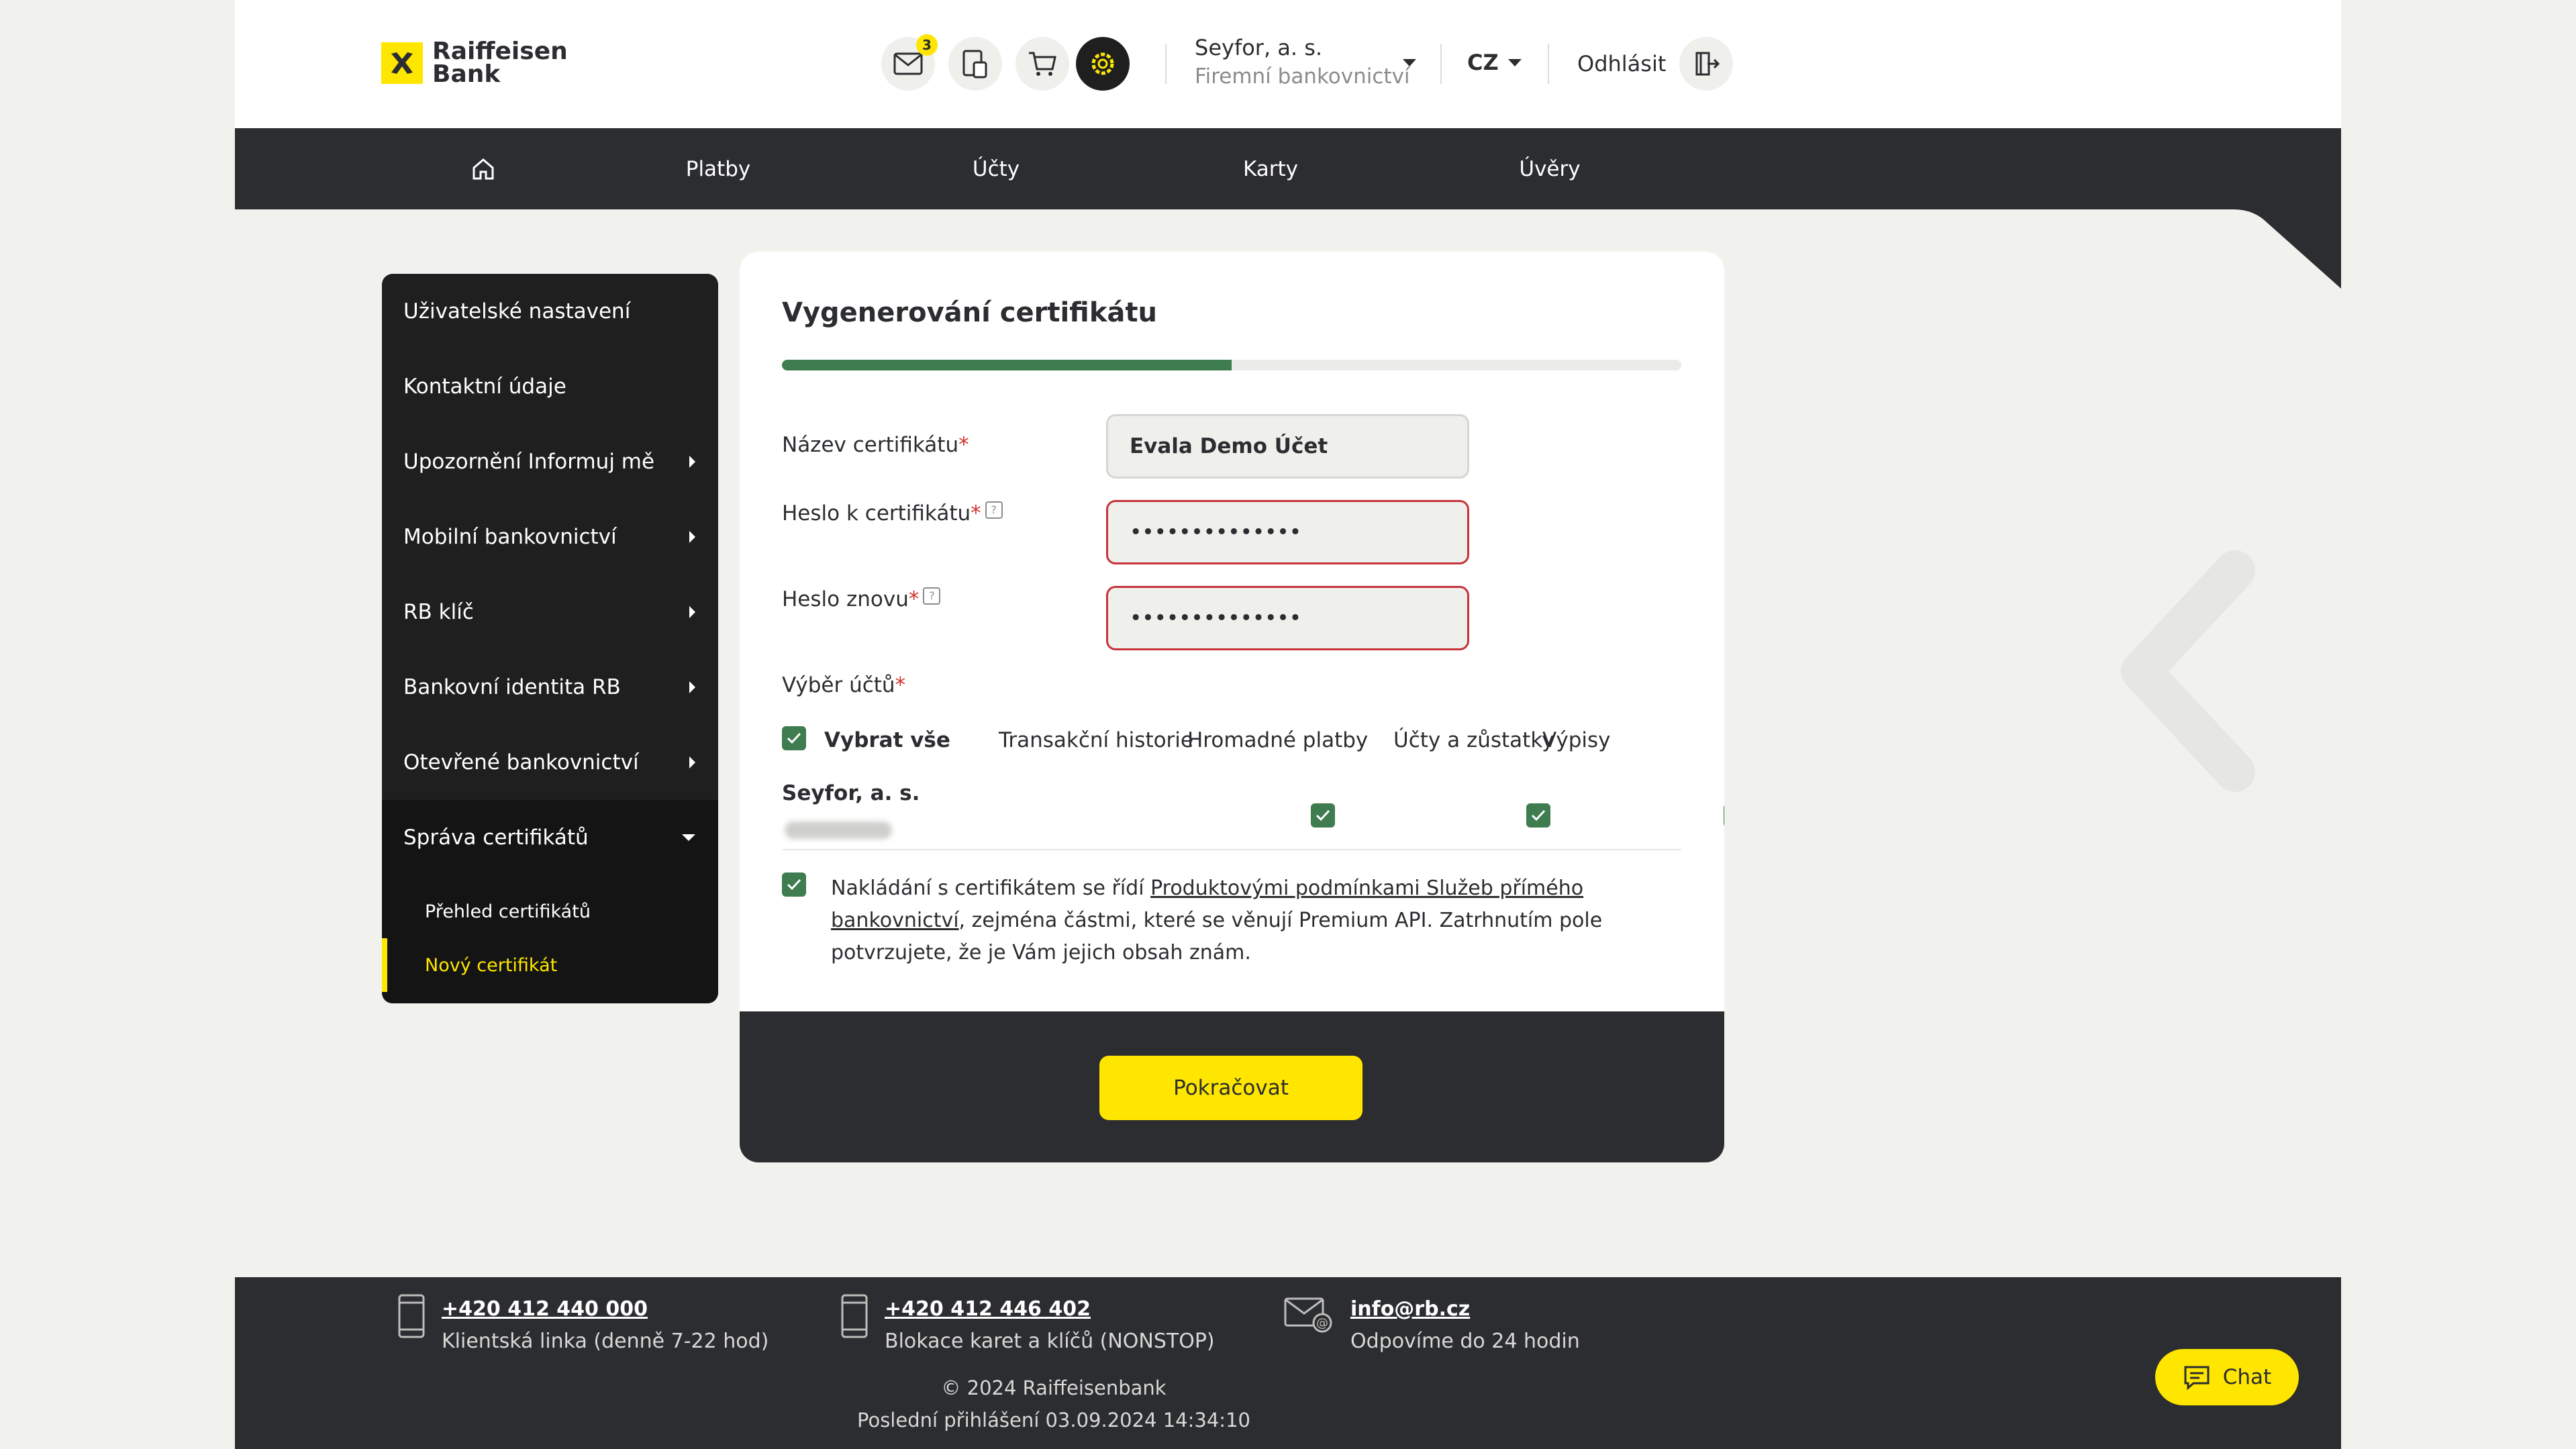 The width and height of the screenshot is (2576, 1449). Describe the element at coordinates (1576, 740) in the screenshot. I see `column-header-statements: Výpisy` at that location.